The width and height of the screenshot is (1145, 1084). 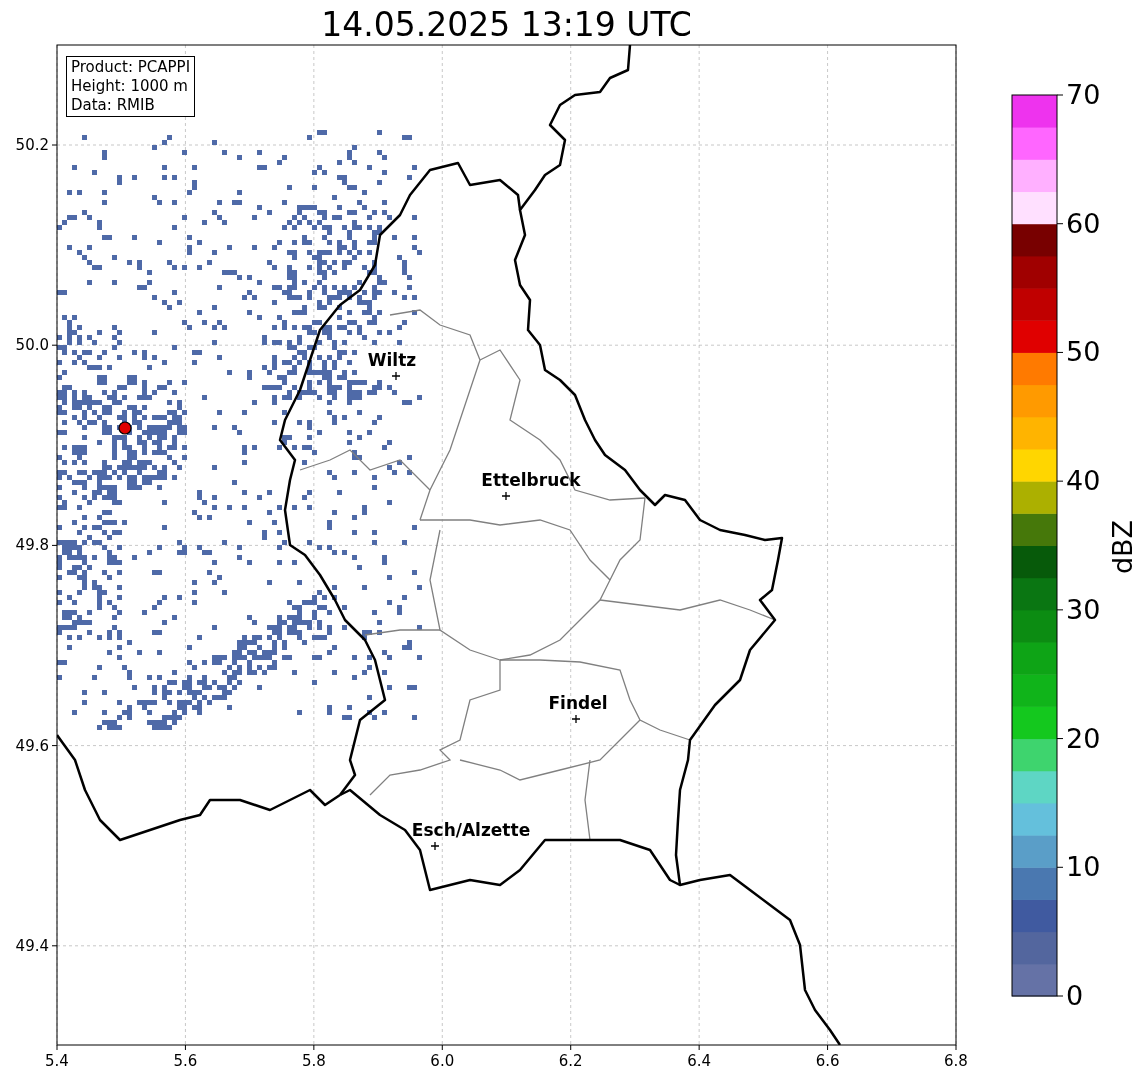 I want to click on colorbar-tick-label: 40, so click(x=1083, y=481).